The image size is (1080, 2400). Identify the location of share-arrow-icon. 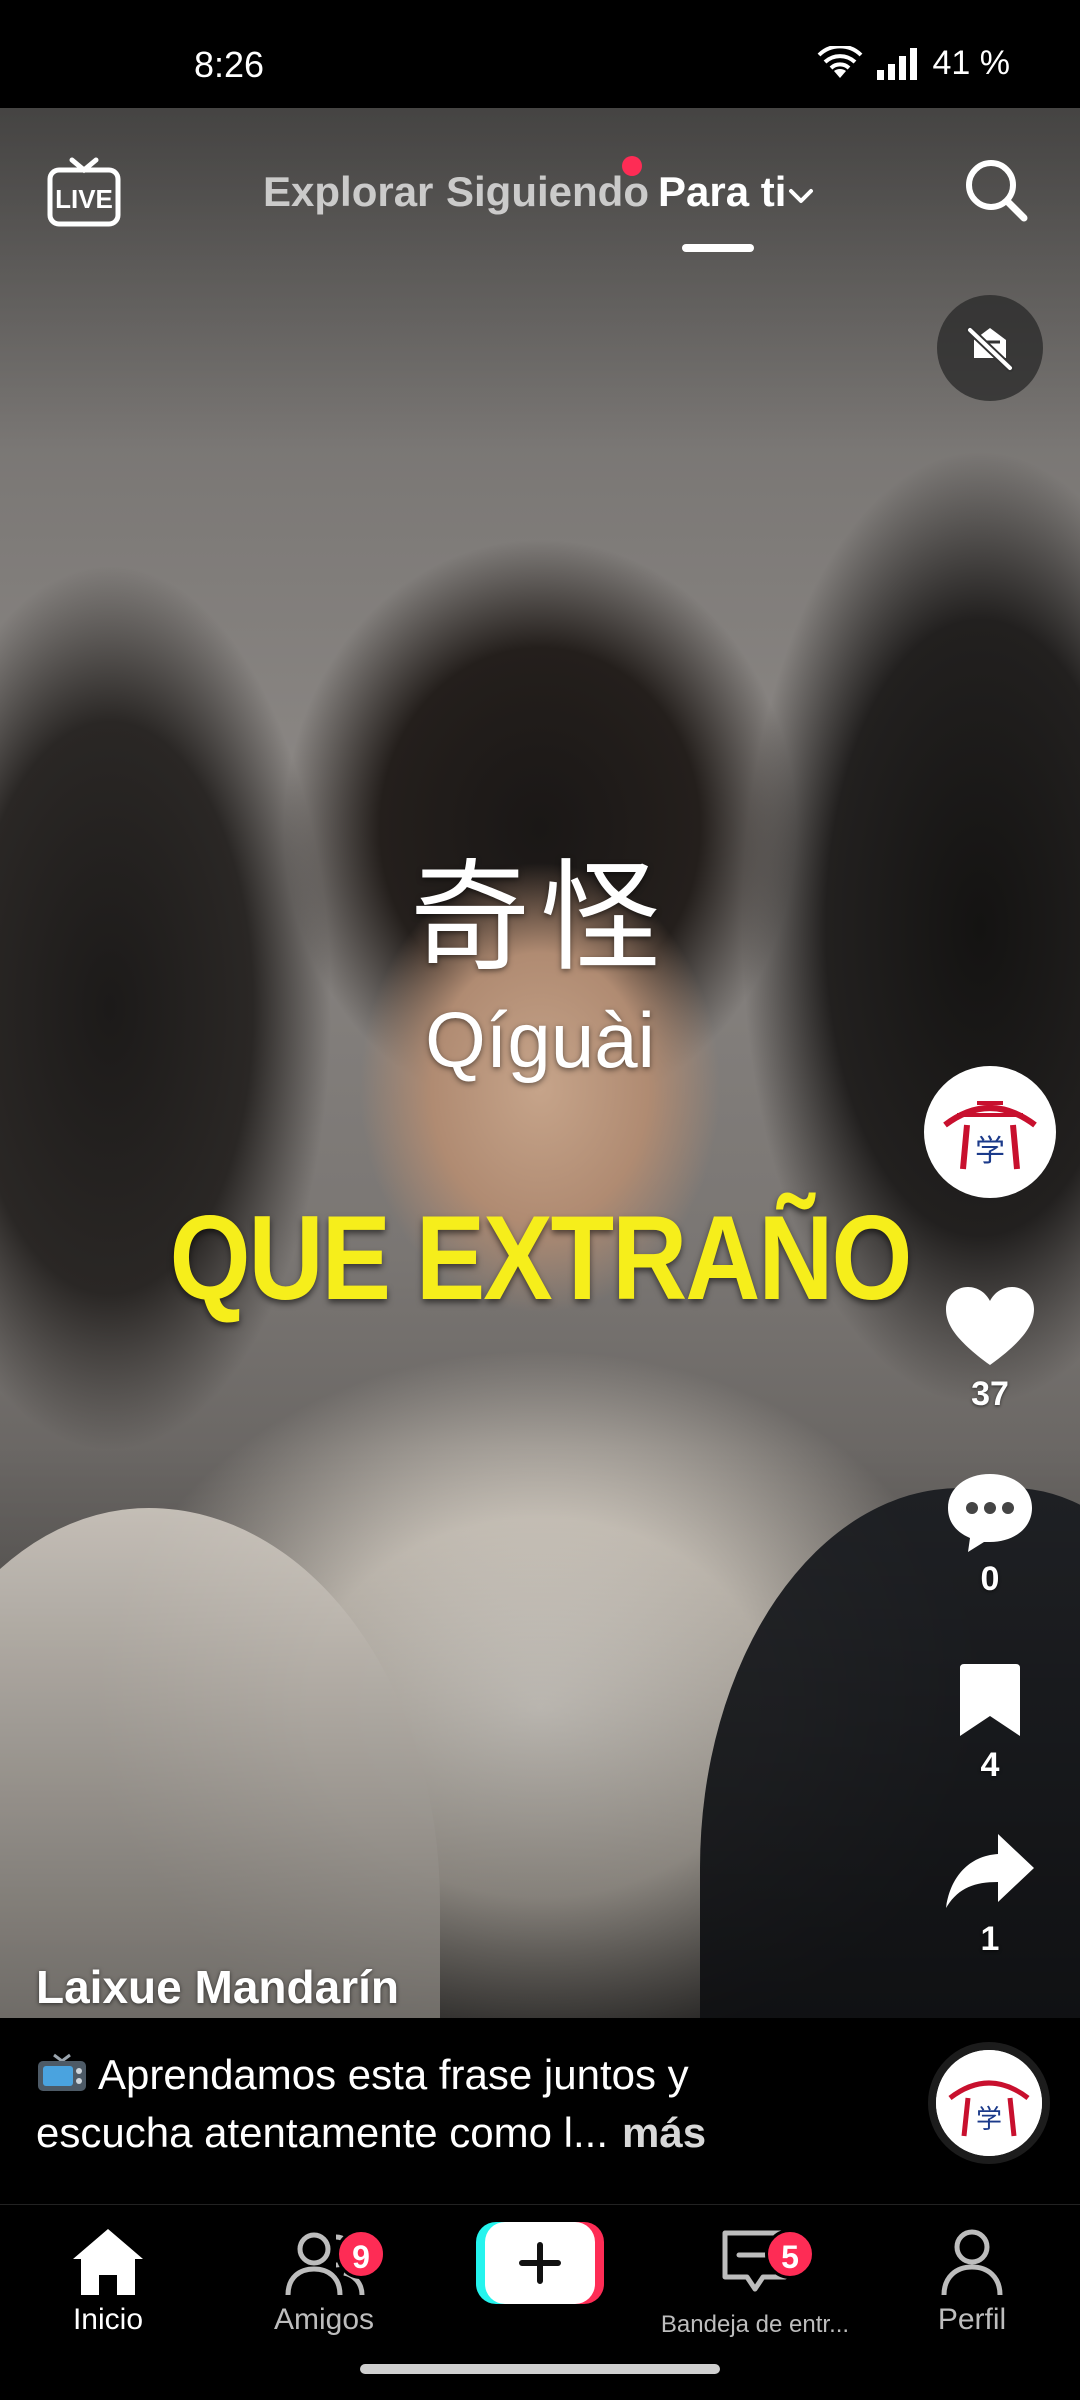
(990, 1871).